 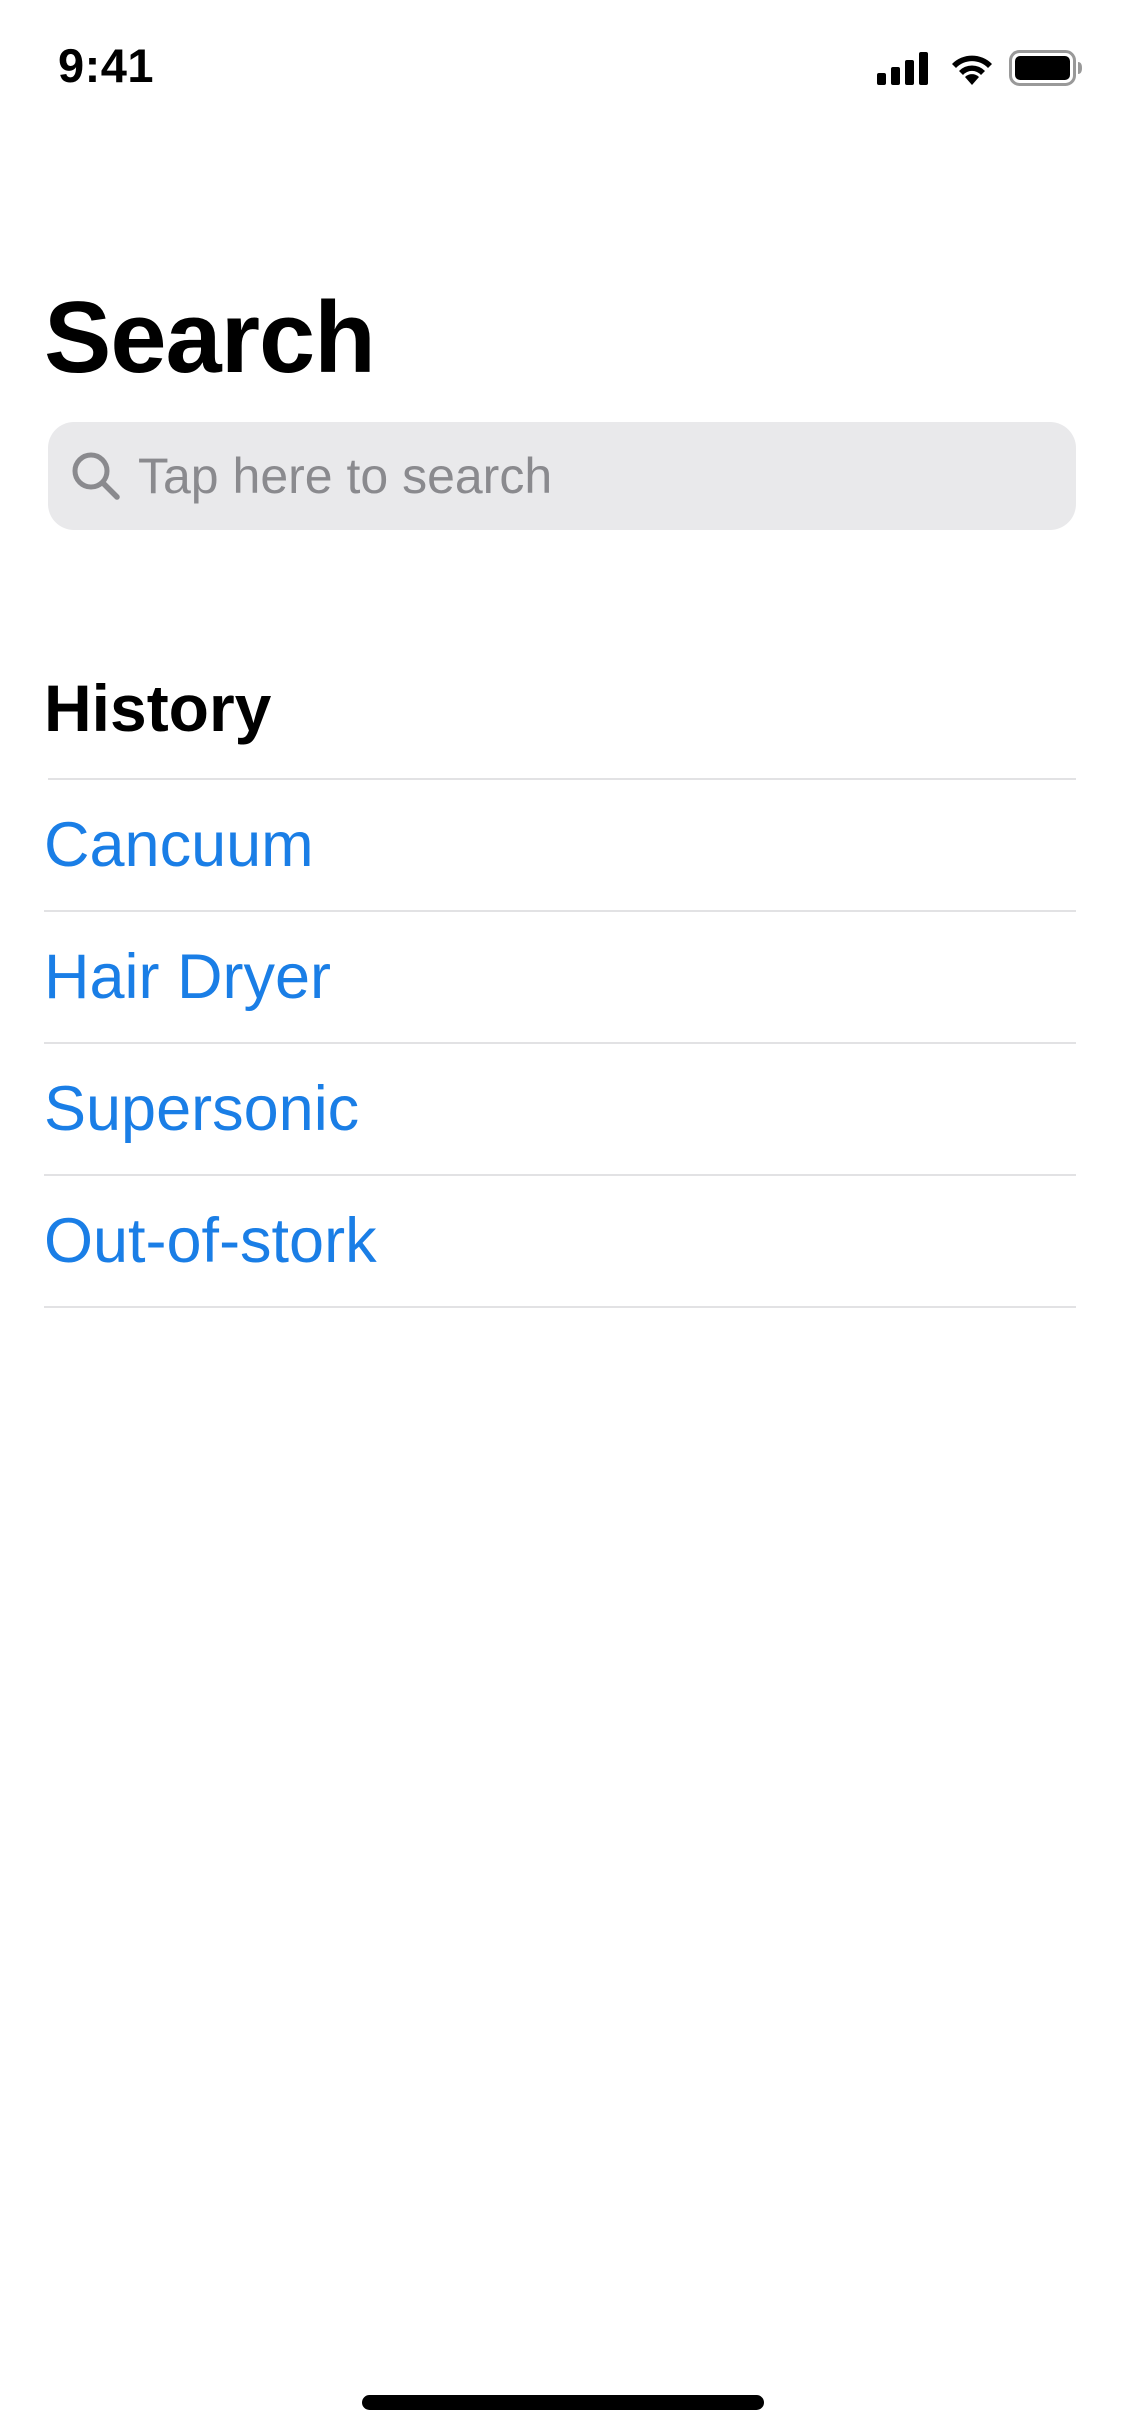 What do you see at coordinates (179, 845) in the screenshot?
I see `history-link-cancuum: Cancuum` at bounding box center [179, 845].